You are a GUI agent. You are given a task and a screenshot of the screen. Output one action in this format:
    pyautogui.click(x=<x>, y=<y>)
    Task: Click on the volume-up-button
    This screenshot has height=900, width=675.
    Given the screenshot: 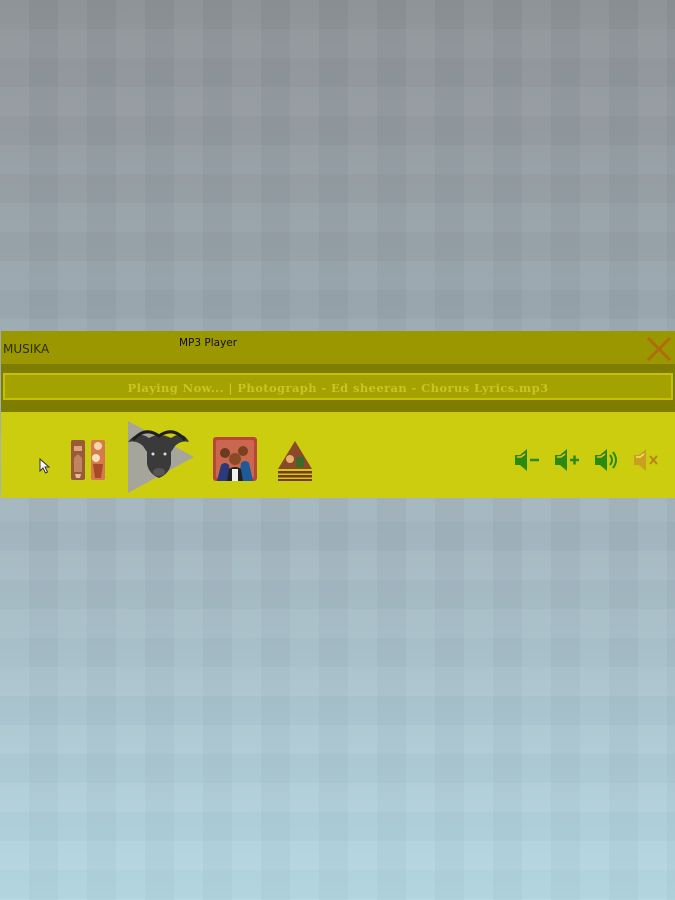 What is the action you would take?
    pyautogui.click(x=567, y=460)
    